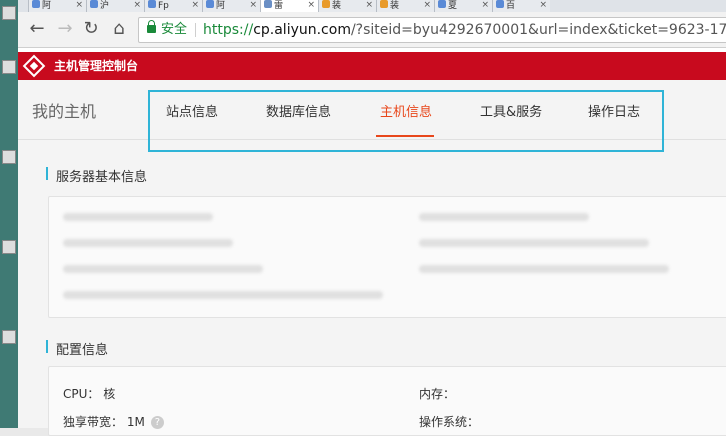 Image resolution: width=726 pixels, height=436 pixels. What do you see at coordinates (521, 6) in the screenshot?
I see `browser-tab: 百 ×` at bounding box center [521, 6].